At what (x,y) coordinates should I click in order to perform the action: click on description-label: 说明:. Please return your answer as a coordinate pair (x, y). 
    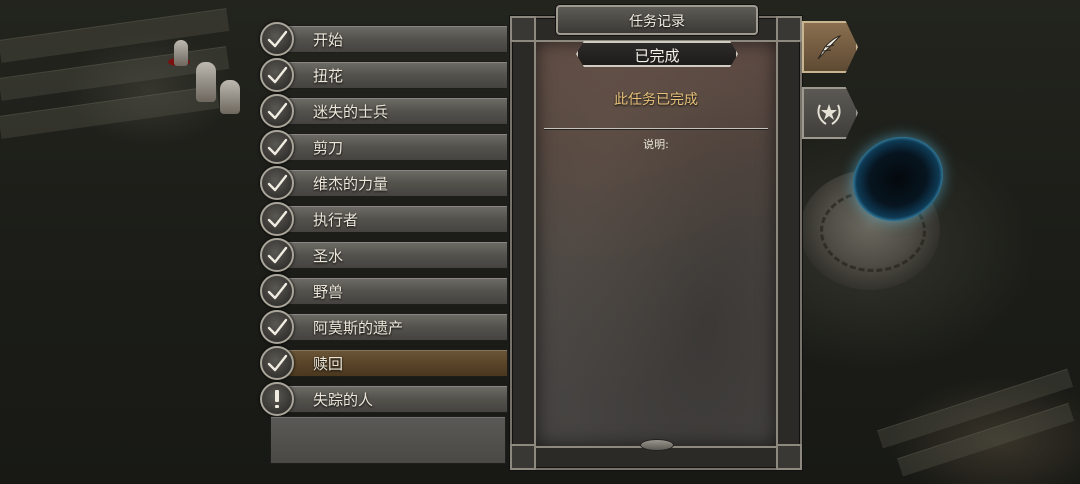
    Looking at the image, I should click on (656, 144).